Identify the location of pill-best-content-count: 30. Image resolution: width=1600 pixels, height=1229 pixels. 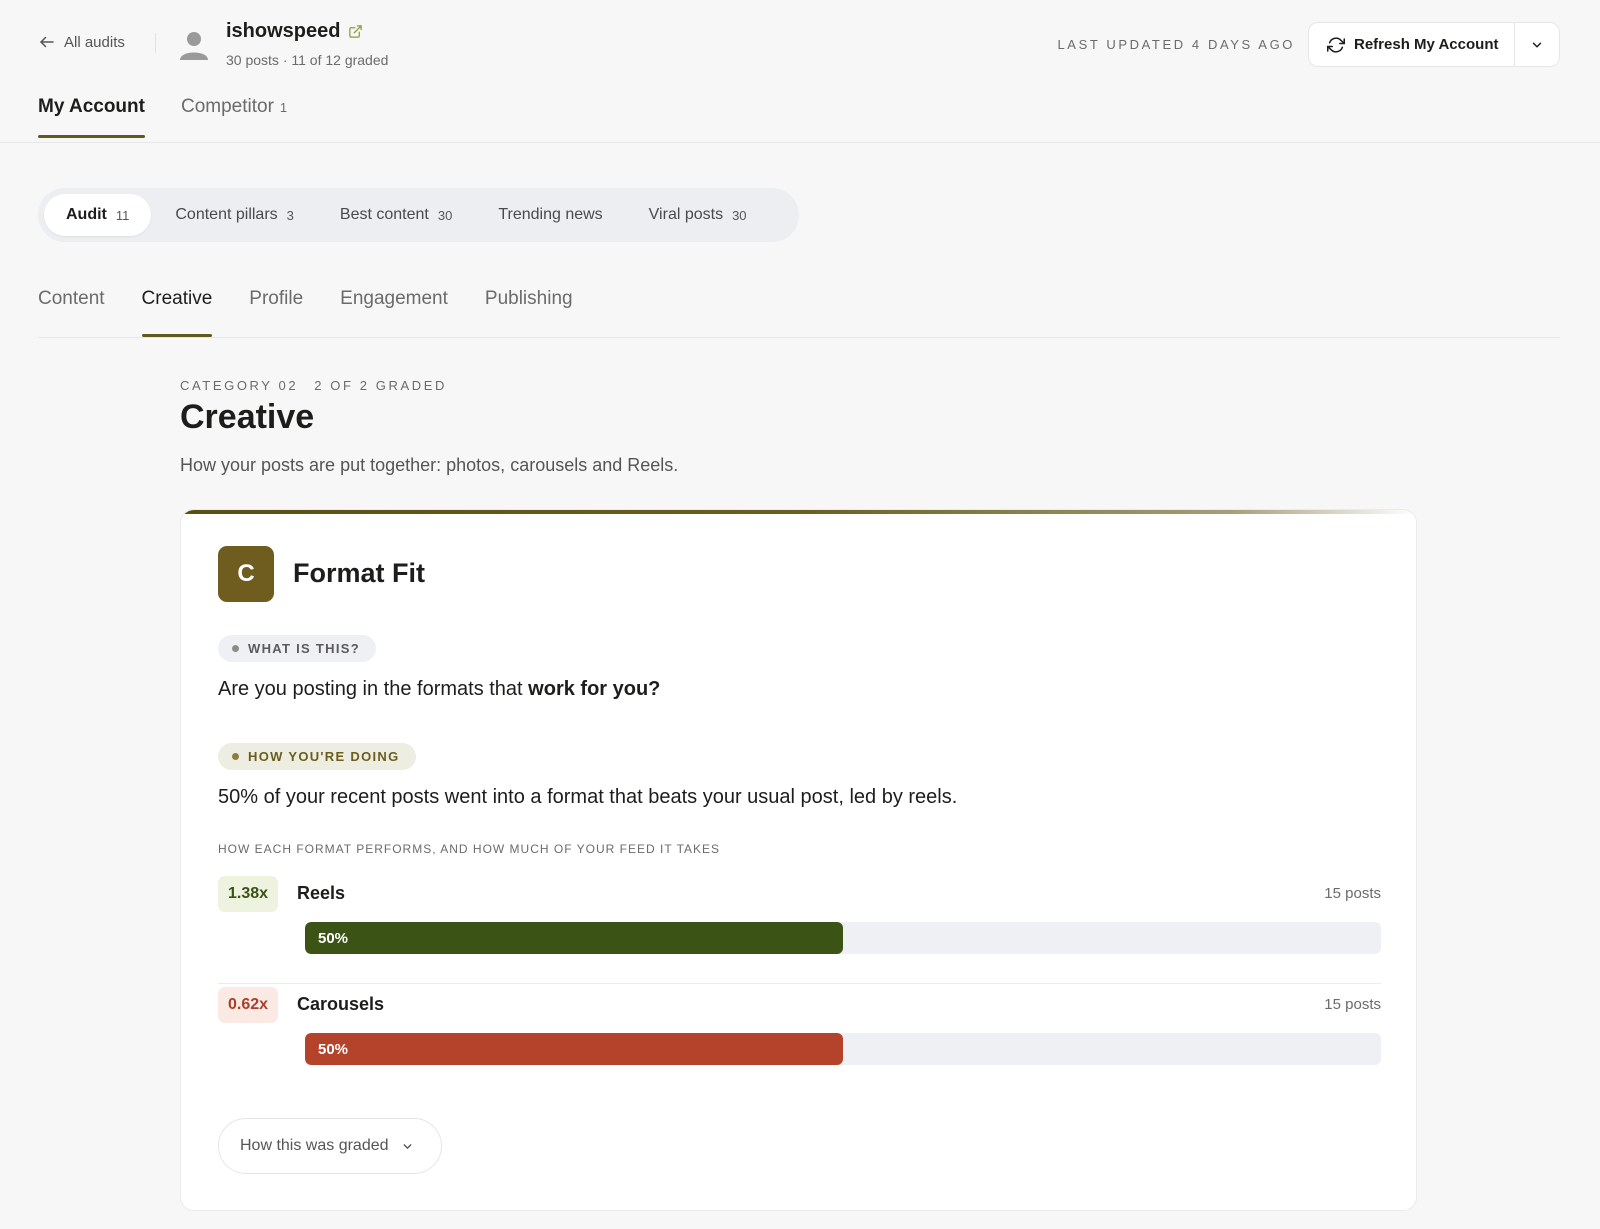
(445, 215).